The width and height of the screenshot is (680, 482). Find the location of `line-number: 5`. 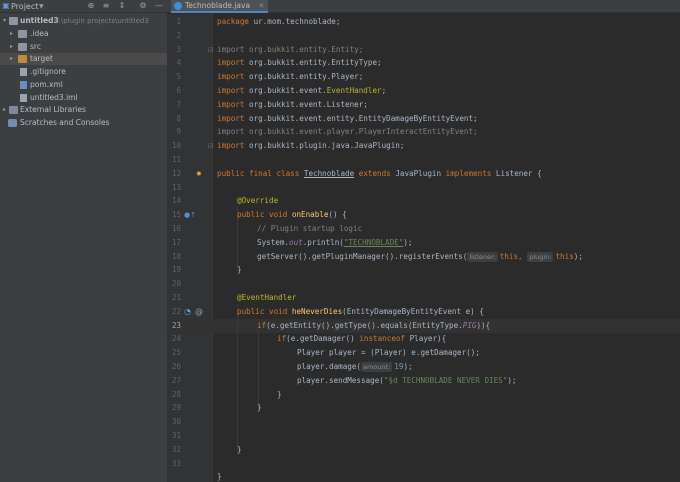

line-number: 5 is located at coordinates (178, 76).